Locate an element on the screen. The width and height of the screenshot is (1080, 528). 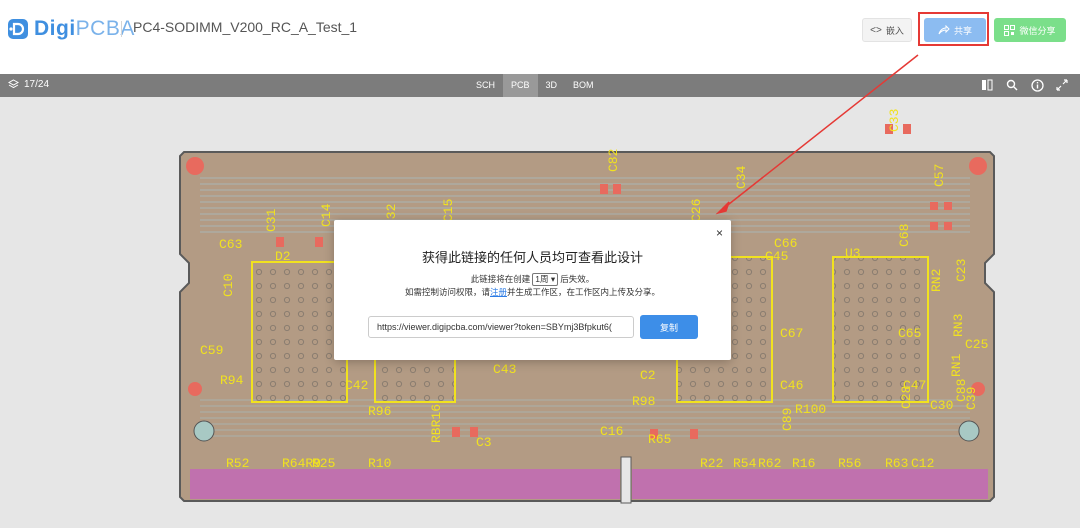
close-icon: × is located at coordinates (719, 233).